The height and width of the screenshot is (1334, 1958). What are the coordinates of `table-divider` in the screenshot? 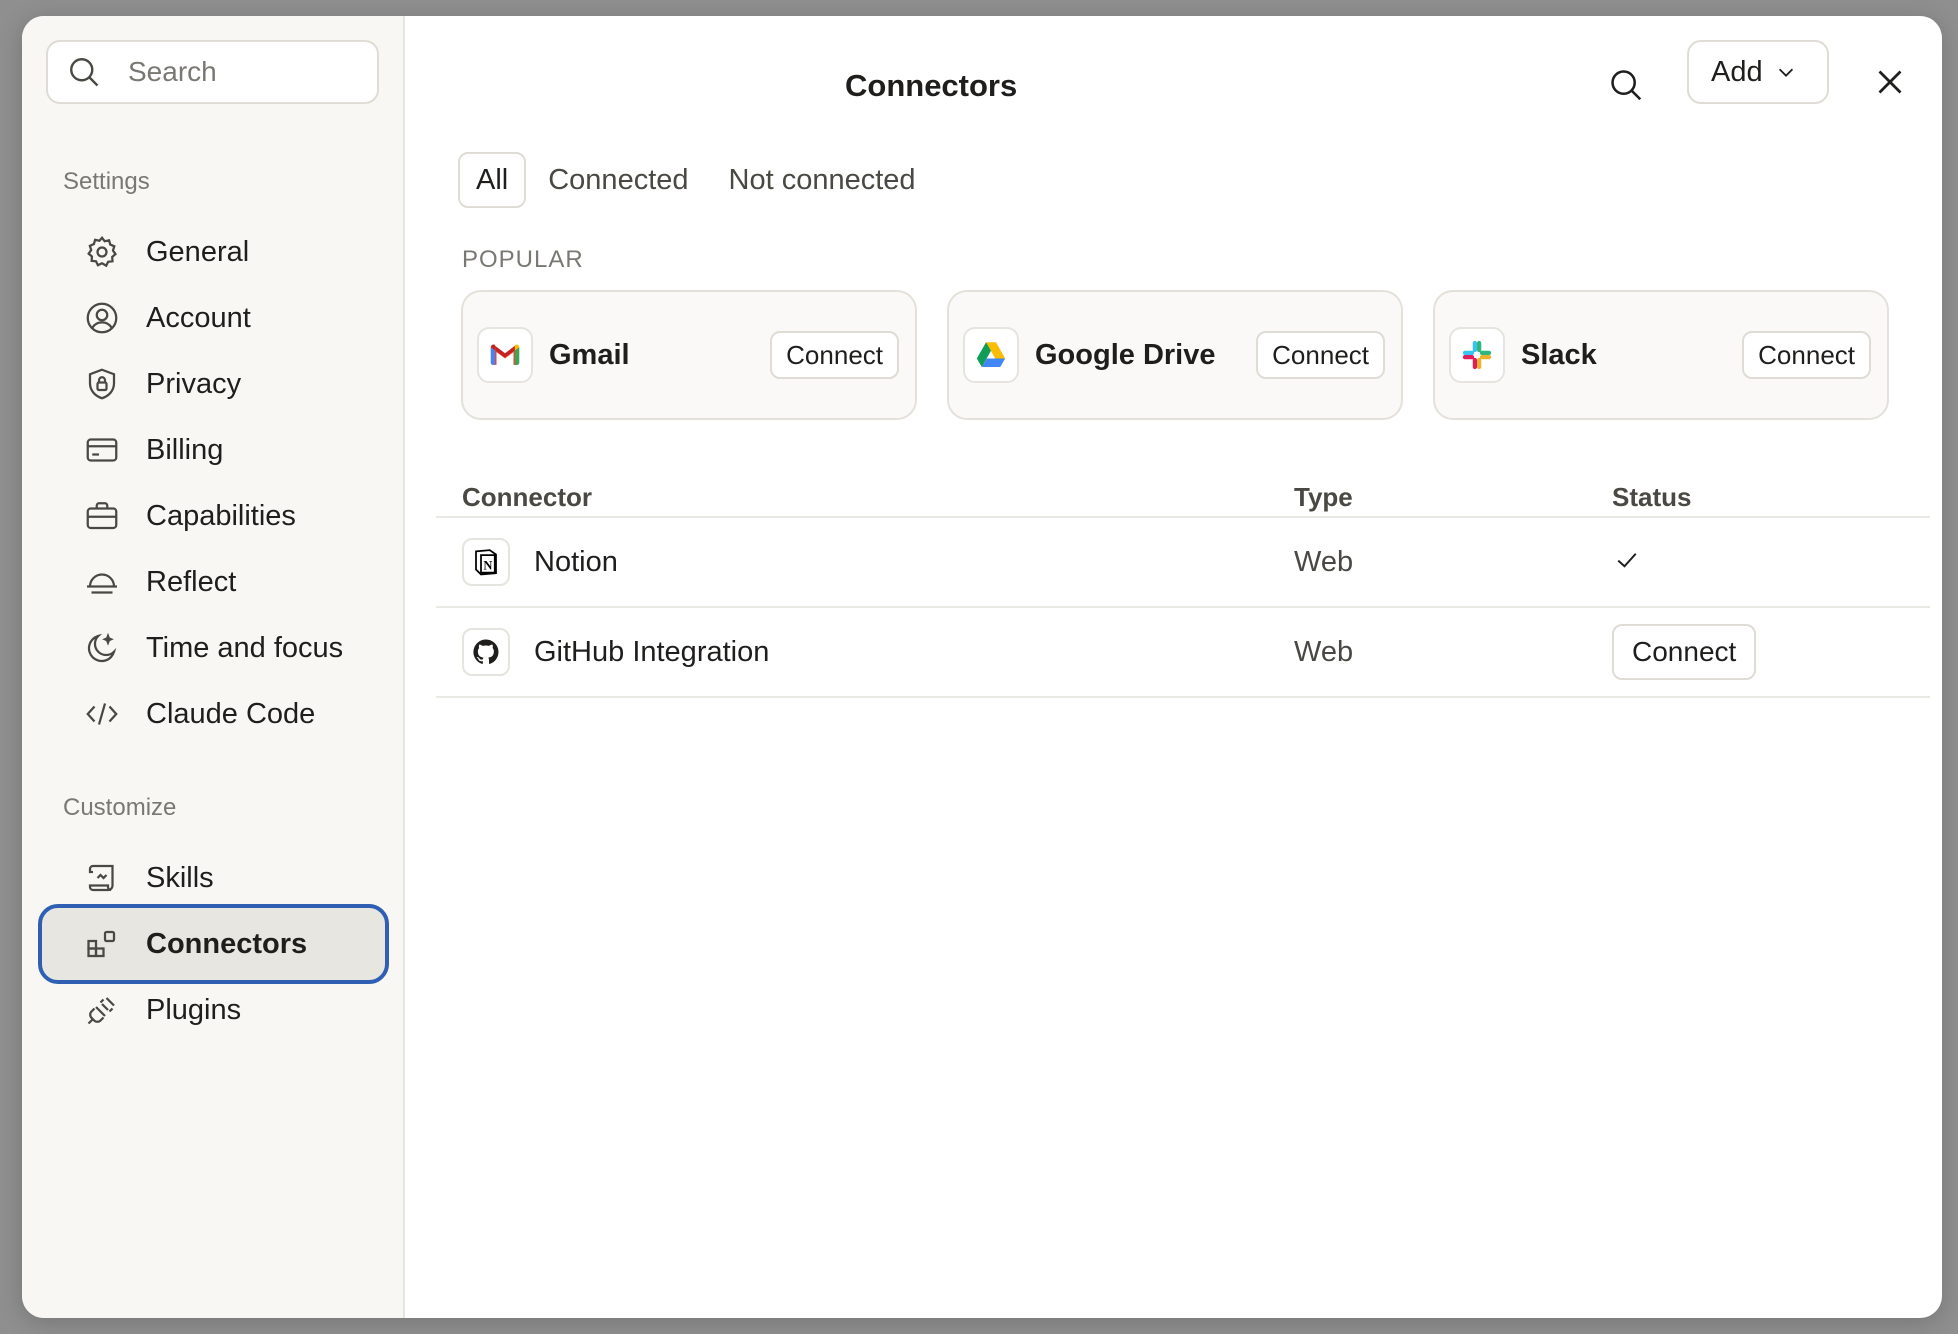 It's located at (1183, 697).